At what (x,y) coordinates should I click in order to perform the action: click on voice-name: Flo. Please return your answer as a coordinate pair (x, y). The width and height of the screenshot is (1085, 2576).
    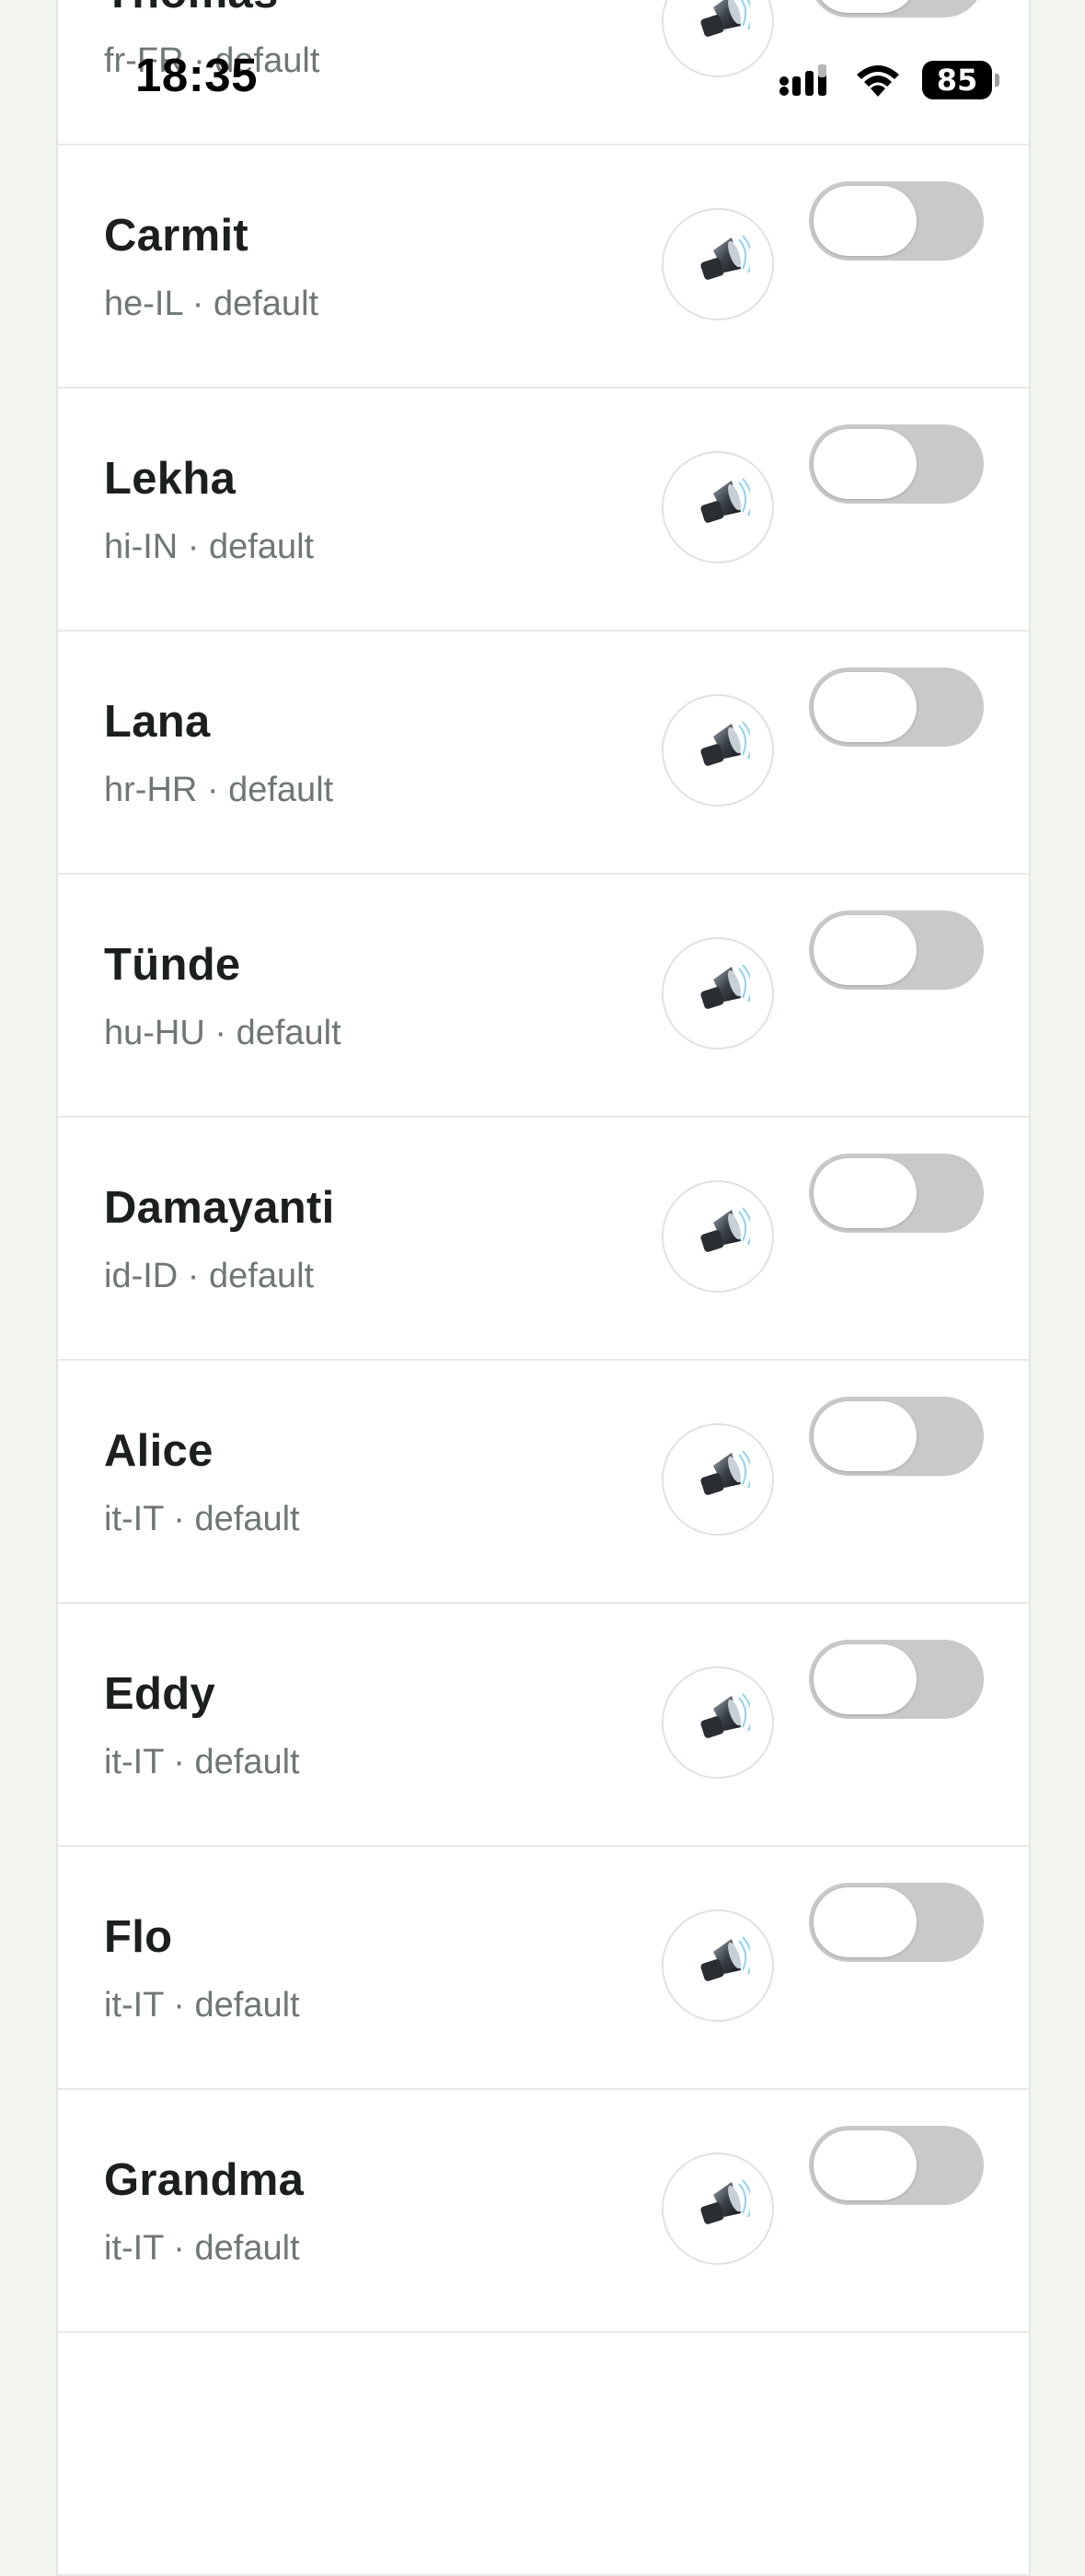
    Looking at the image, I should click on (138, 1937).